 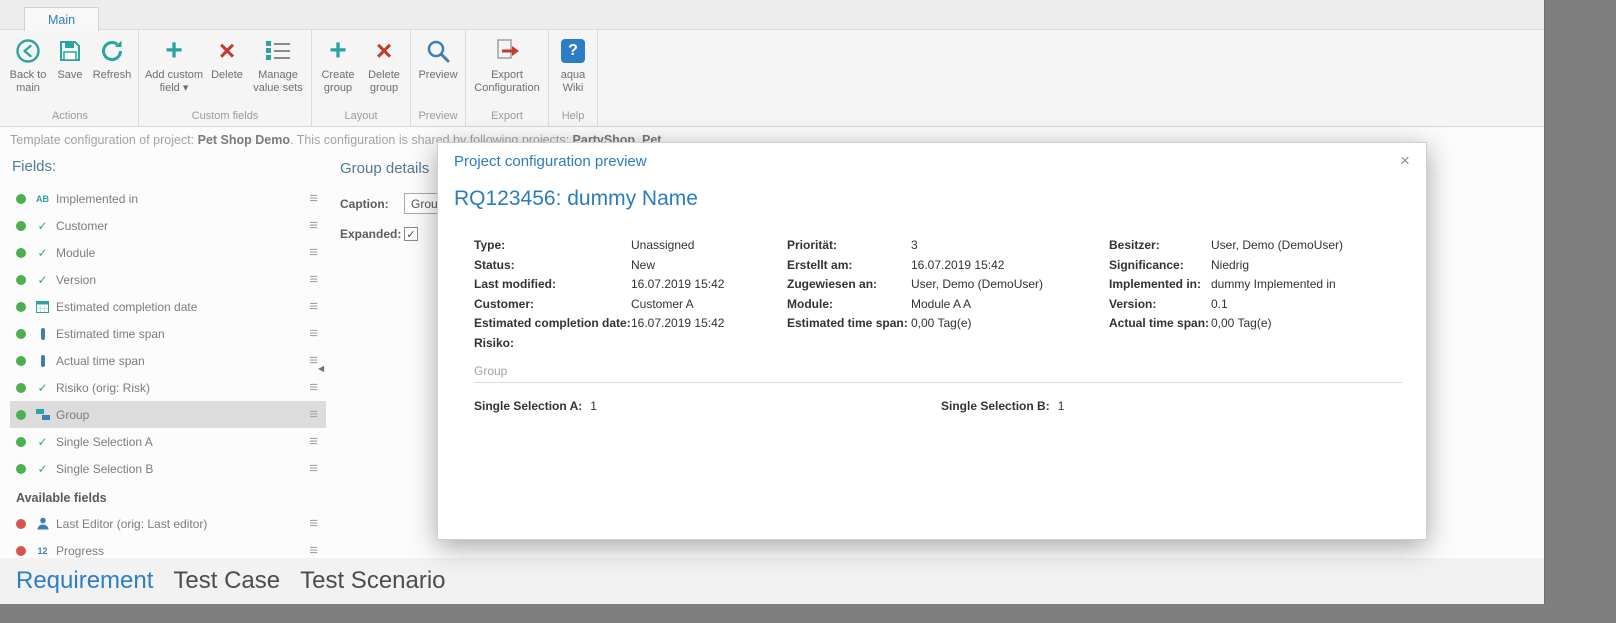 I want to click on ribbon-group-preview: Preview Preview, so click(x=438, y=78).